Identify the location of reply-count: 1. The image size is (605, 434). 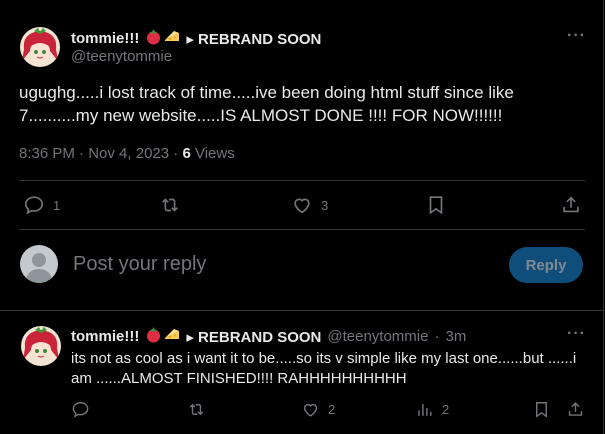
(57, 205).